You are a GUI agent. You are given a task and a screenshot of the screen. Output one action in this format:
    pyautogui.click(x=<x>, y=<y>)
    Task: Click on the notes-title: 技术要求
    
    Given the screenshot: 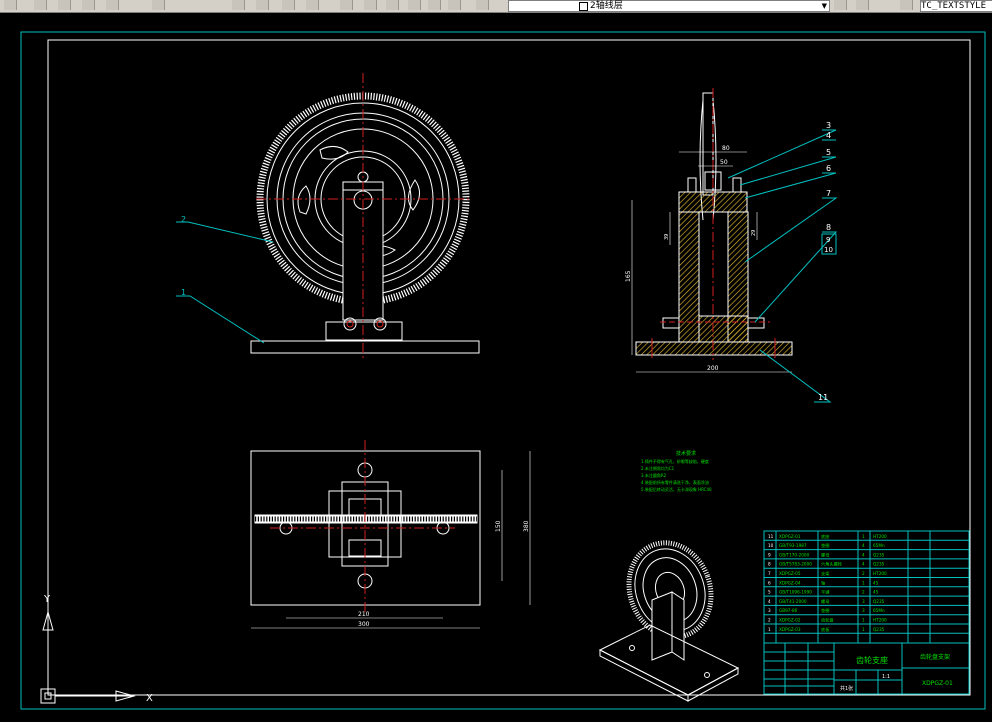 What is the action you would take?
    pyautogui.click(x=686, y=453)
    